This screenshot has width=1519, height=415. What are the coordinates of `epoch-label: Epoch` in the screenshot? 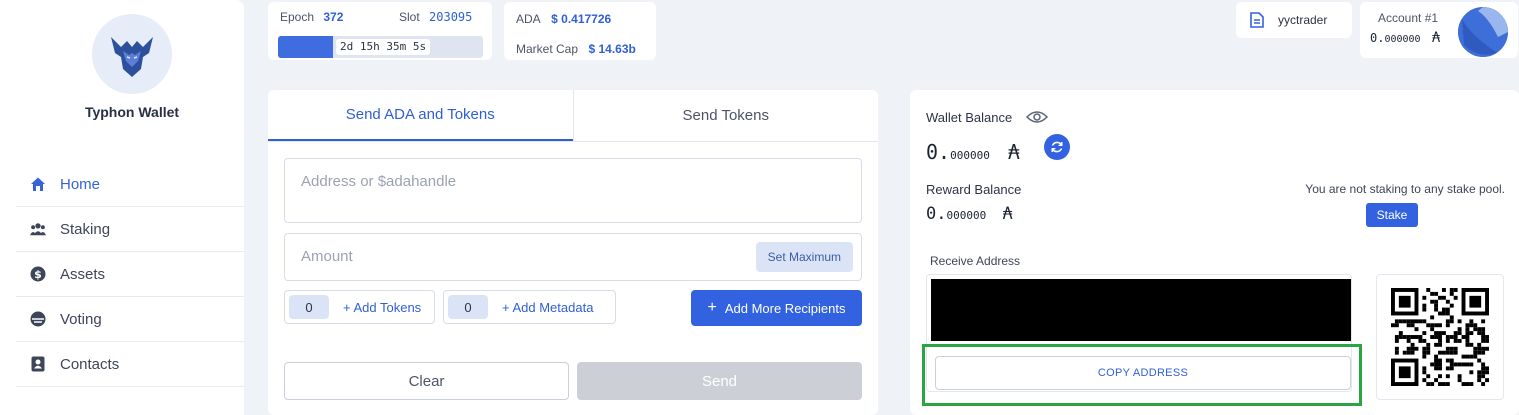 It's located at (297, 17).